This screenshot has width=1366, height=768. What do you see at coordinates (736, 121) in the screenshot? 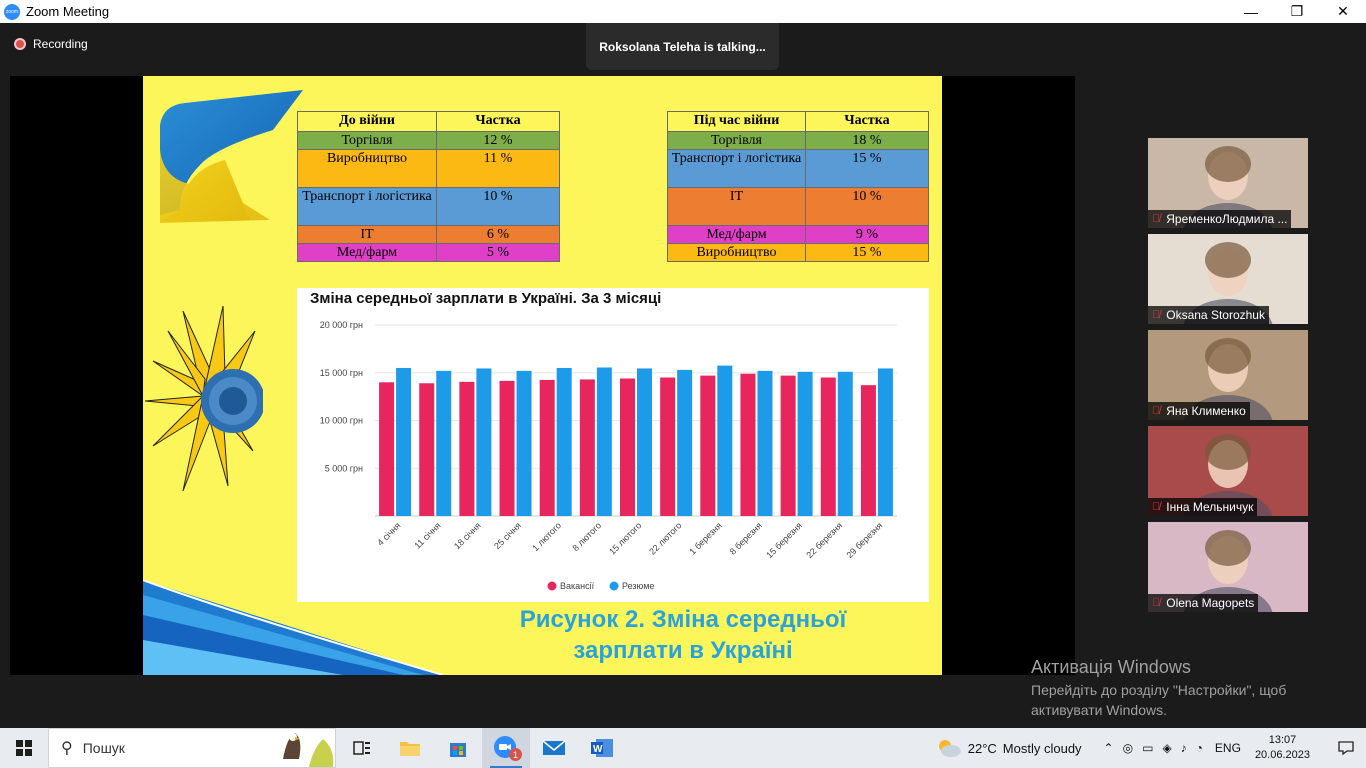
I see `table-header: Під час війни` at bounding box center [736, 121].